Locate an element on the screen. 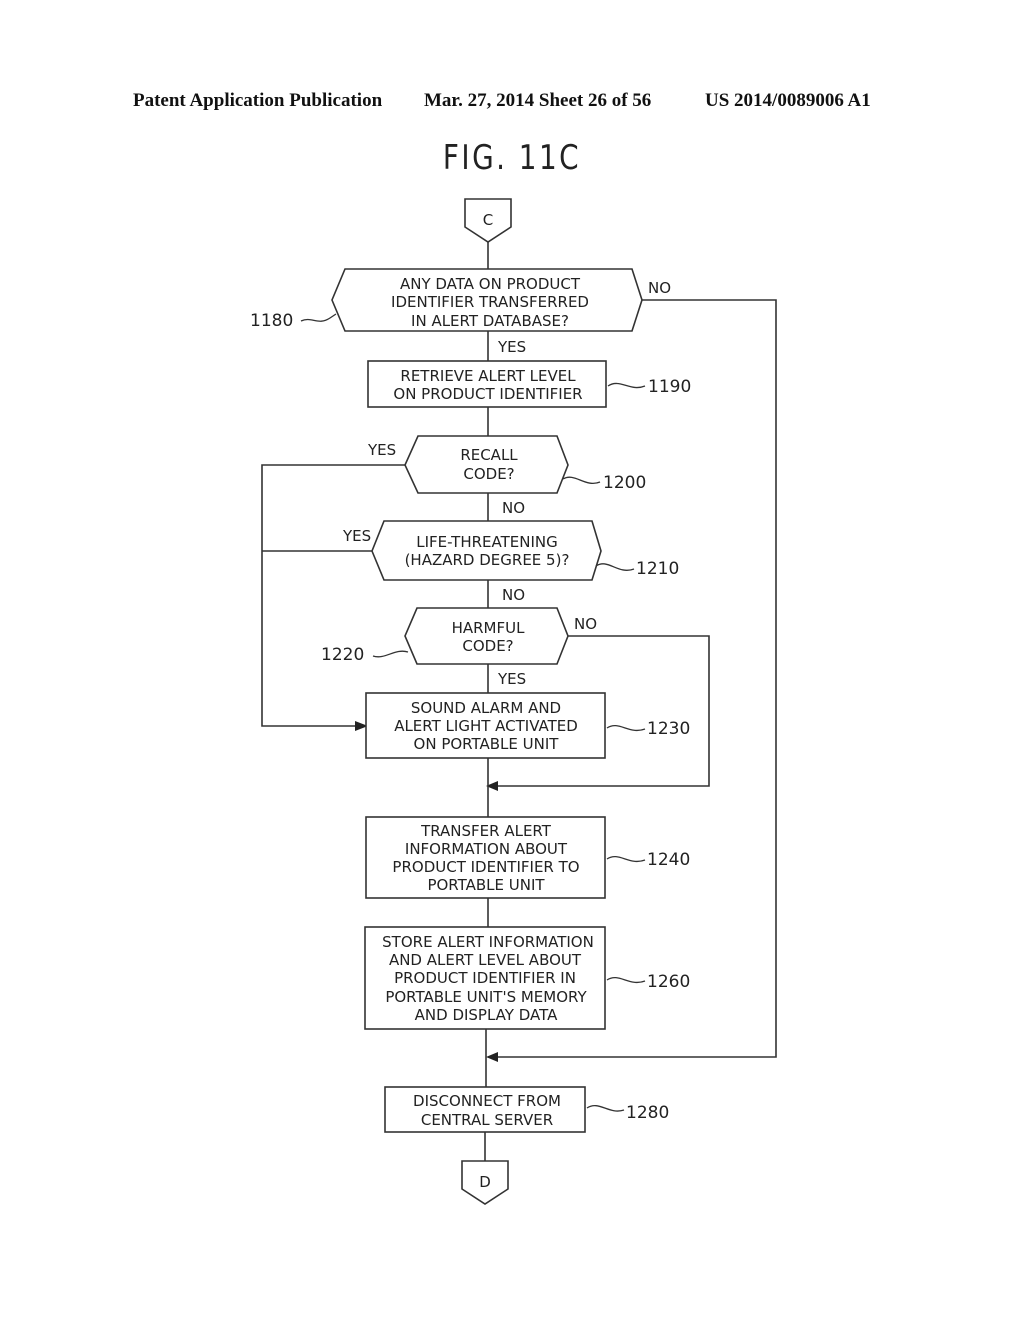  connector-start: C is located at coordinates (488, 220).